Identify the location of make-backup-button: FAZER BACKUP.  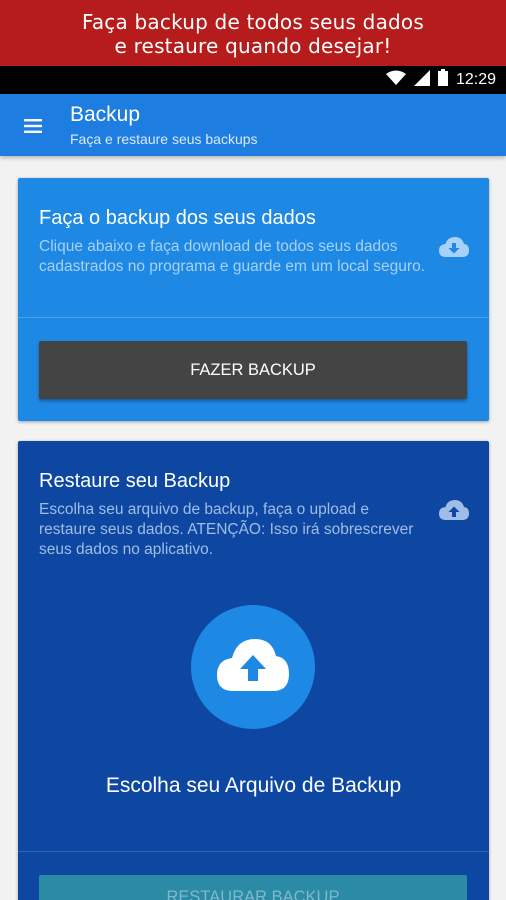
(253, 370).